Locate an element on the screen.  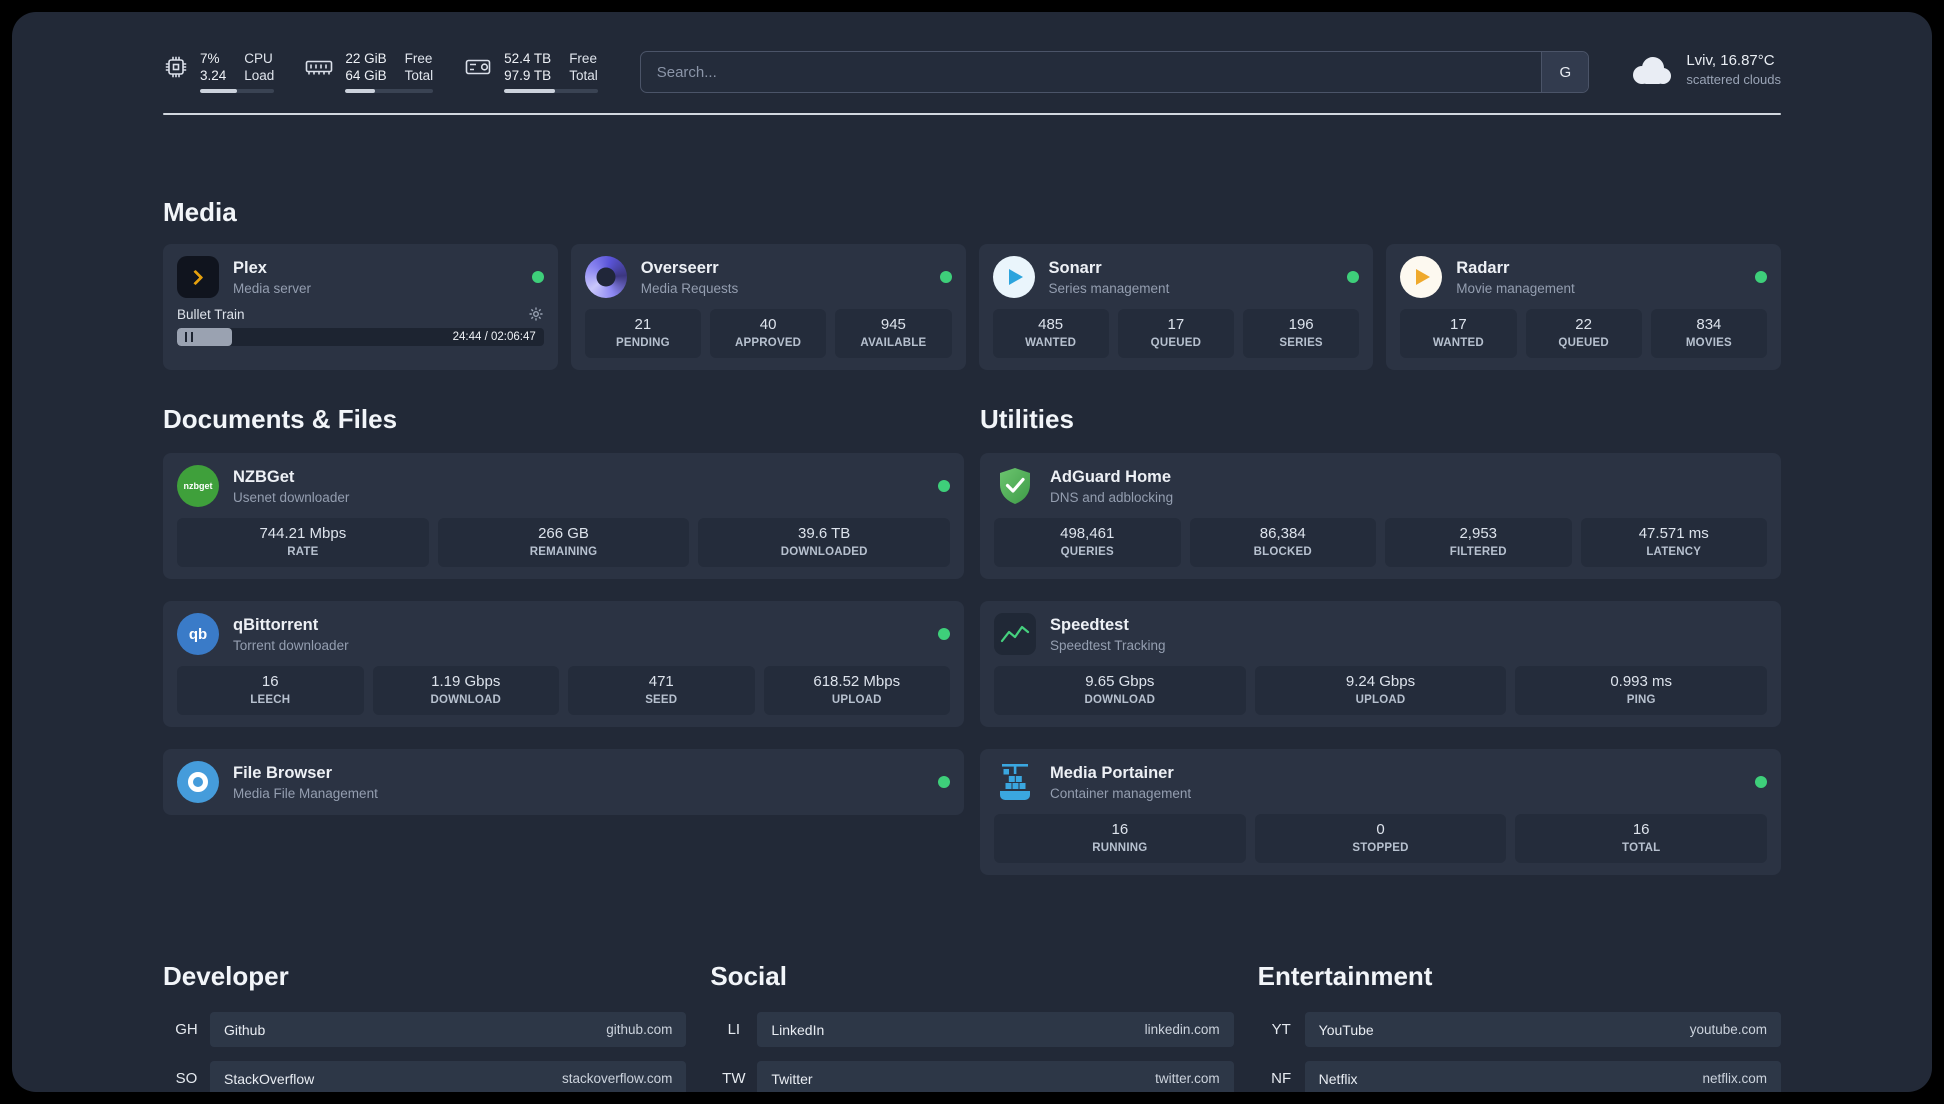
card-header: qb qBittorrent Torrent downloader is located at coordinates (563, 634).